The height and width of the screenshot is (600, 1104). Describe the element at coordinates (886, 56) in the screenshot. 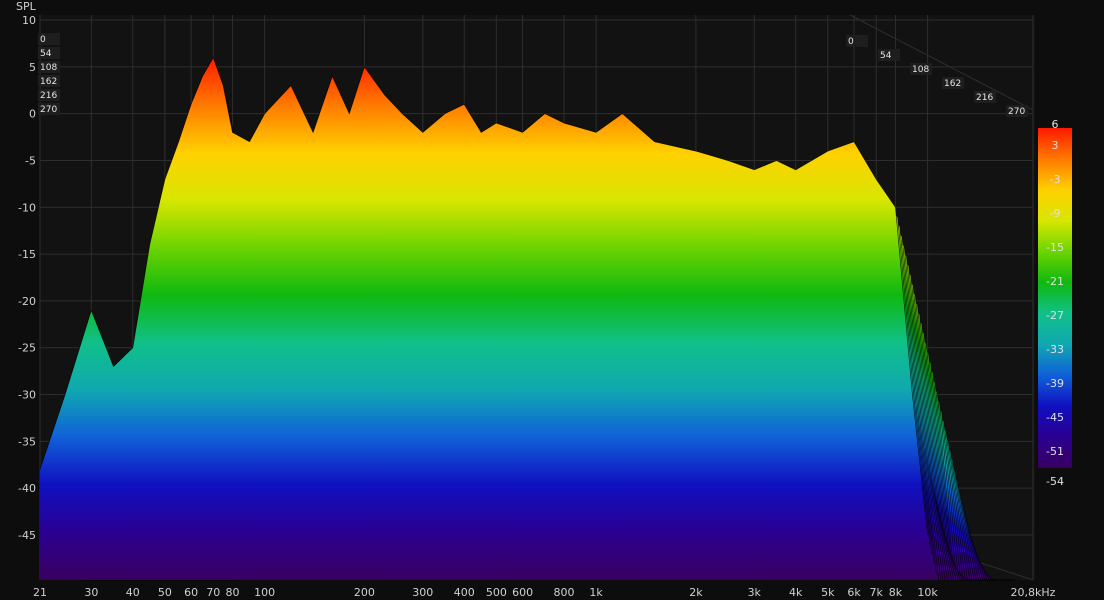

I see `z-tick-label-right: 54` at that location.